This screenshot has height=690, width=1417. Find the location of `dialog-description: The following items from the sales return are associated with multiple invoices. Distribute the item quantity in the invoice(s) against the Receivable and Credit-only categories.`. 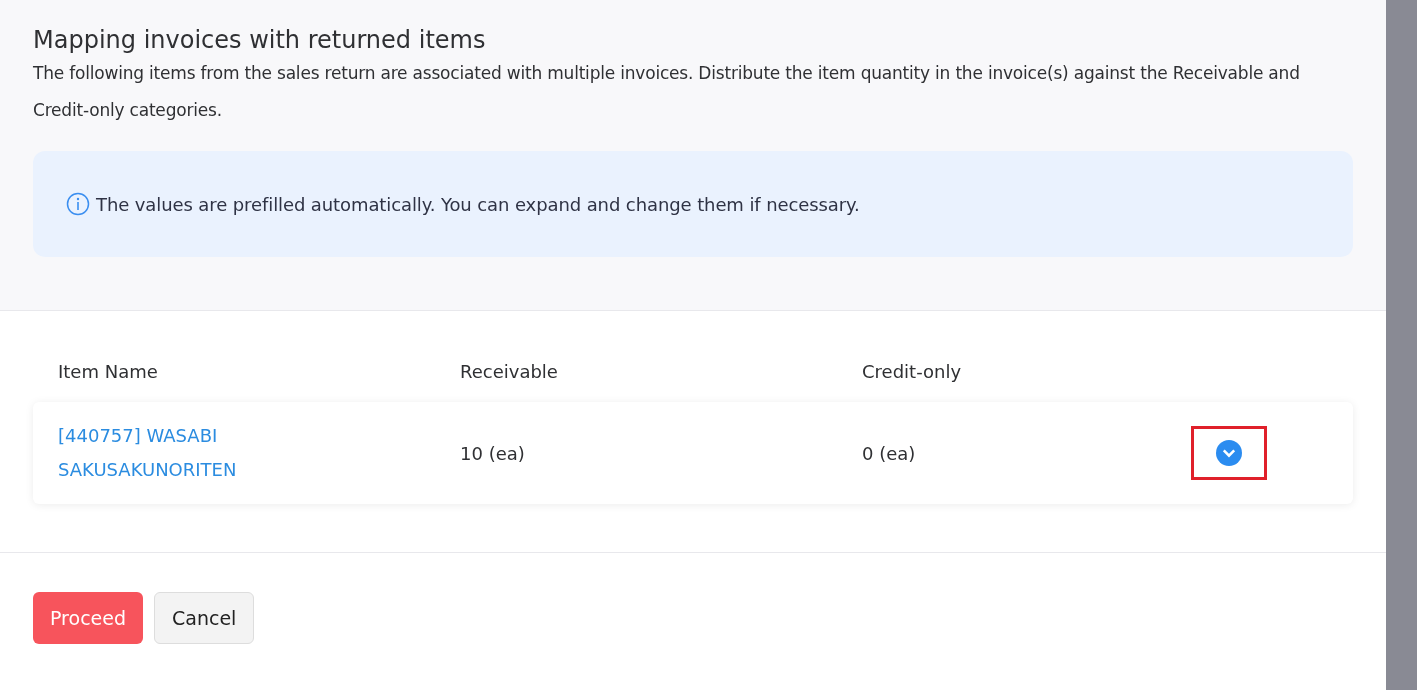

dialog-description: The following items from the sales return are associated with multiple invoices. Distribute the item quantity in the invoice(s) against the Receivable and Credit-only categories. is located at coordinates (667, 92).